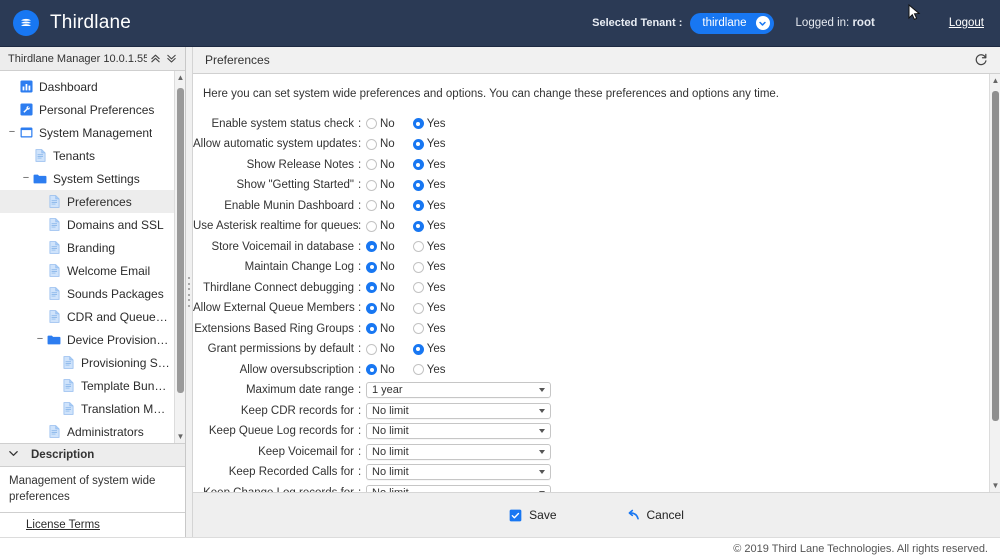  I want to click on chart-icon, so click(26, 86).